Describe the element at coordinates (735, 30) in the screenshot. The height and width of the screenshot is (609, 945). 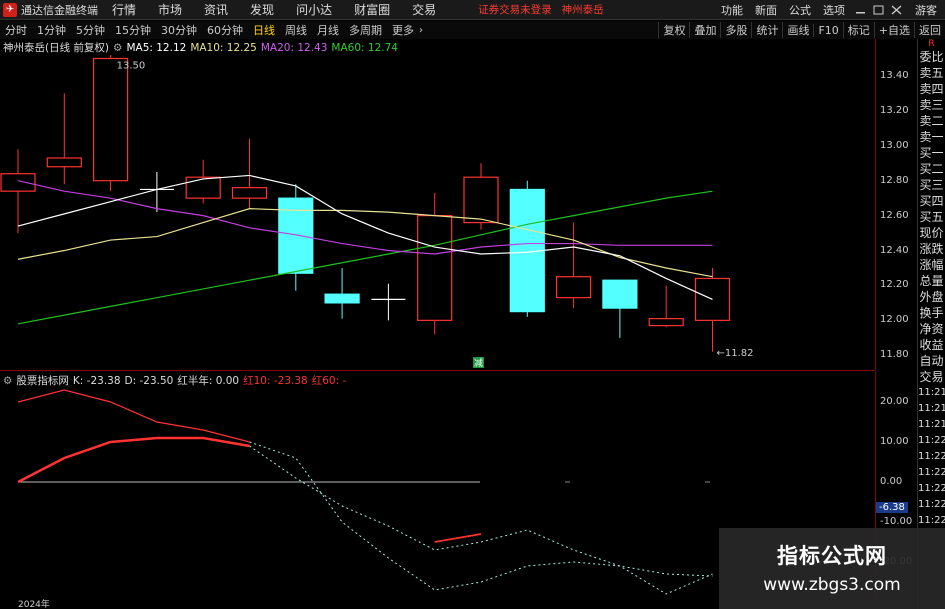
I see `tool-duogu: 多股` at that location.